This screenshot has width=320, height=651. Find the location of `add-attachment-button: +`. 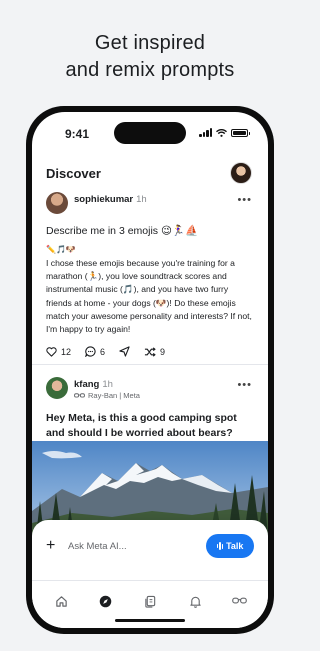

add-attachment-button: + is located at coordinates (50, 546).